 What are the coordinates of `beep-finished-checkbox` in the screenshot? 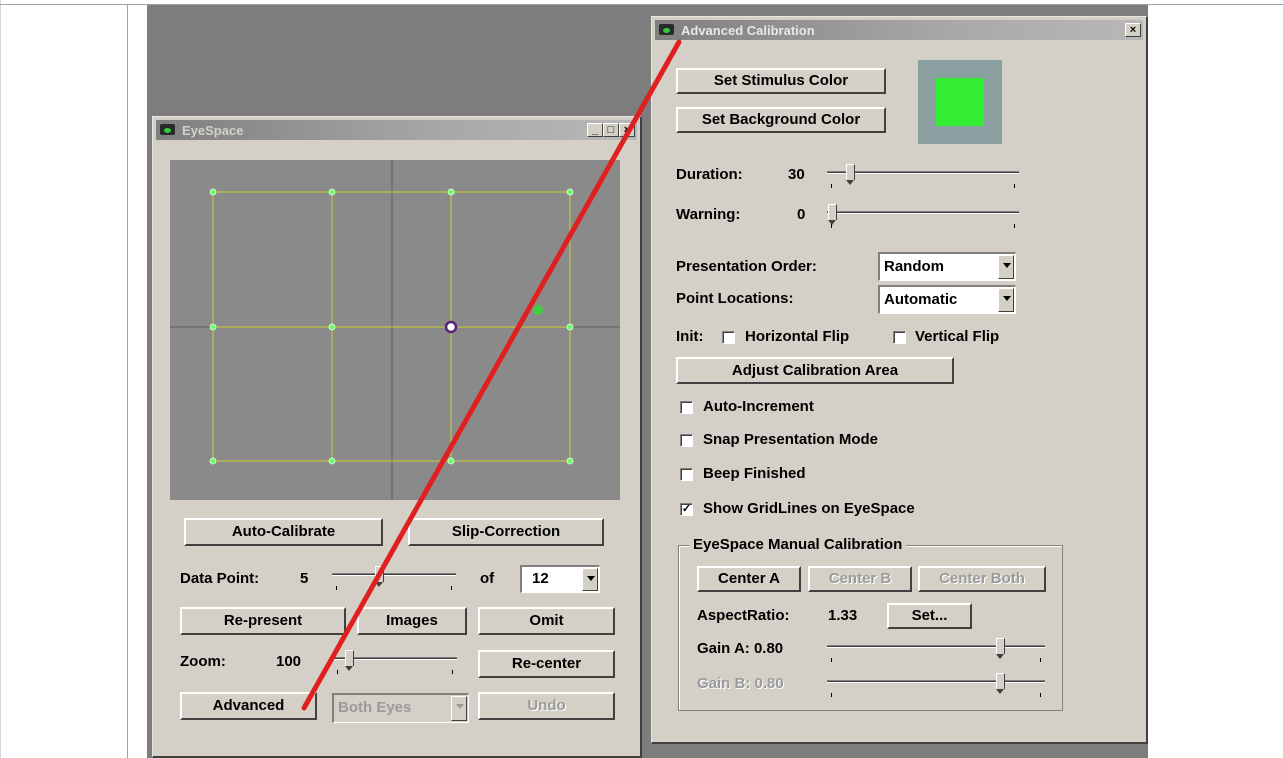 It's located at (686, 474).